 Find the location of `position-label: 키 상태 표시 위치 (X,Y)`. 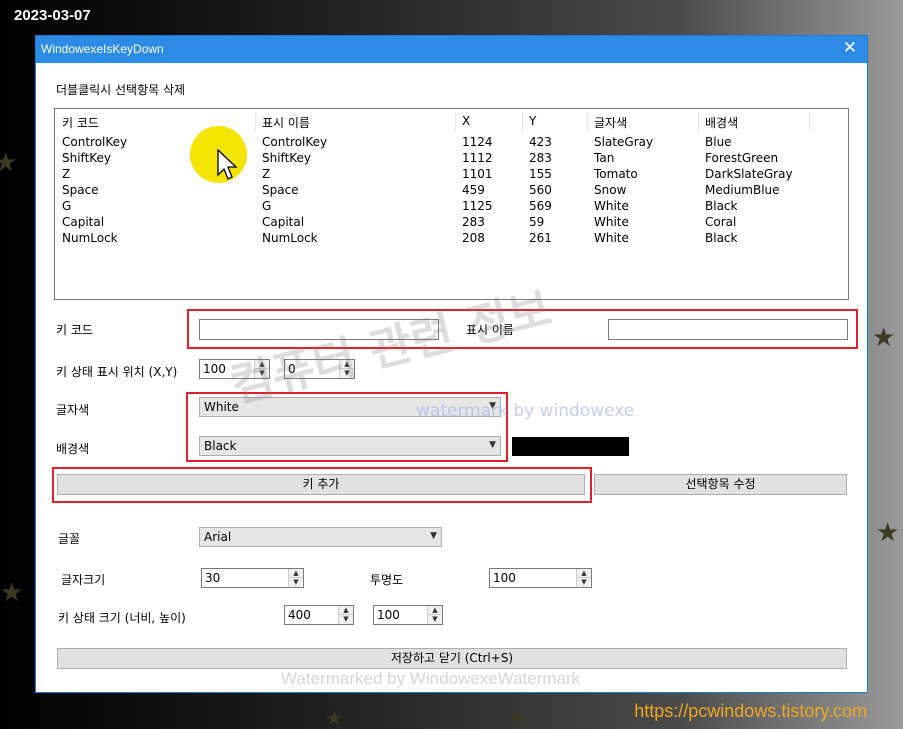

position-label: 키 상태 표시 위치 (X,Y) is located at coordinates (117, 372).